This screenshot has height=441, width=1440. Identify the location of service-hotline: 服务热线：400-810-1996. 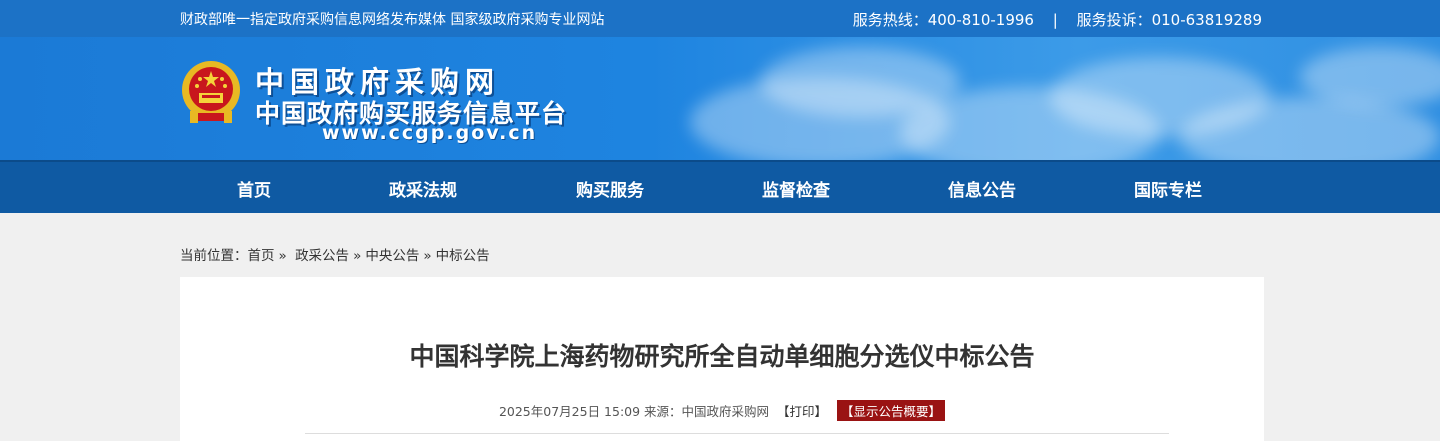
(943, 20).